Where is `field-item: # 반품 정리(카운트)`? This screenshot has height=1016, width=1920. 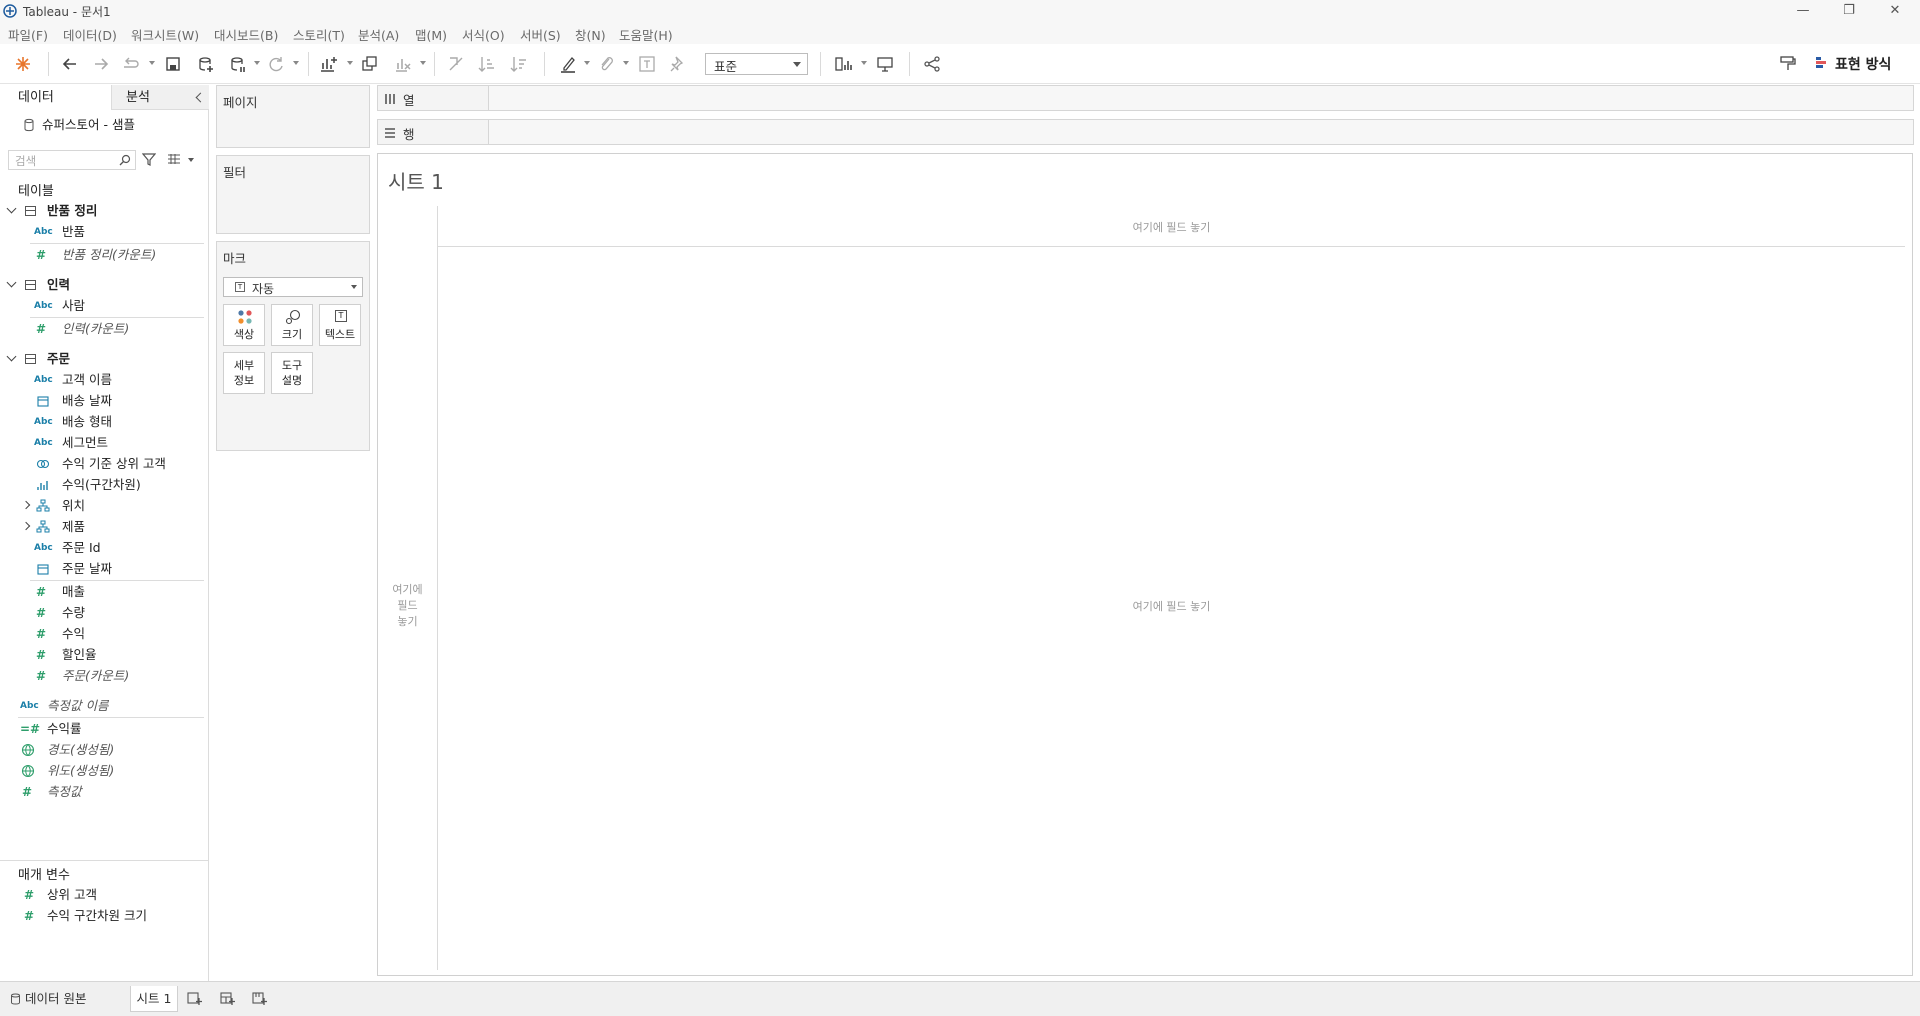
field-item: # 반품 정리(카운트) is located at coordinates (119, 255).